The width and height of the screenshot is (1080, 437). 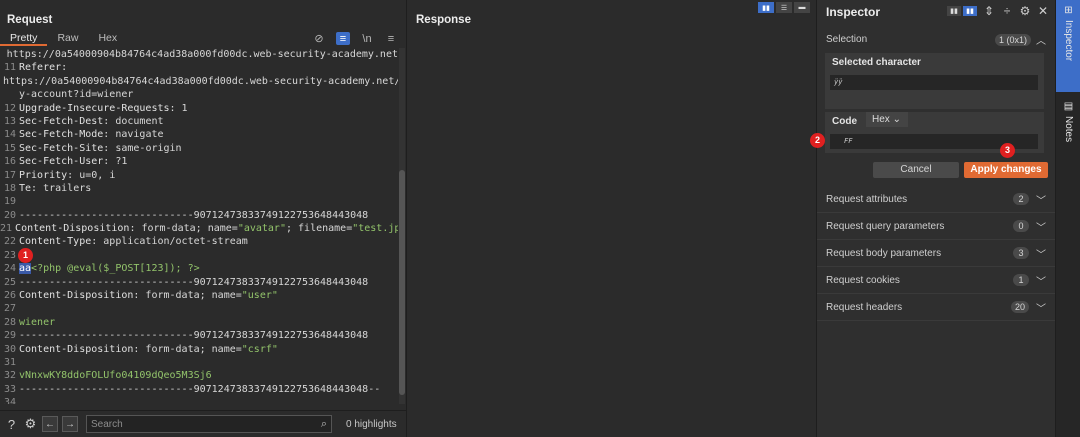 I want to click on code-line: 28 wiener, so click(x=199, y=322).